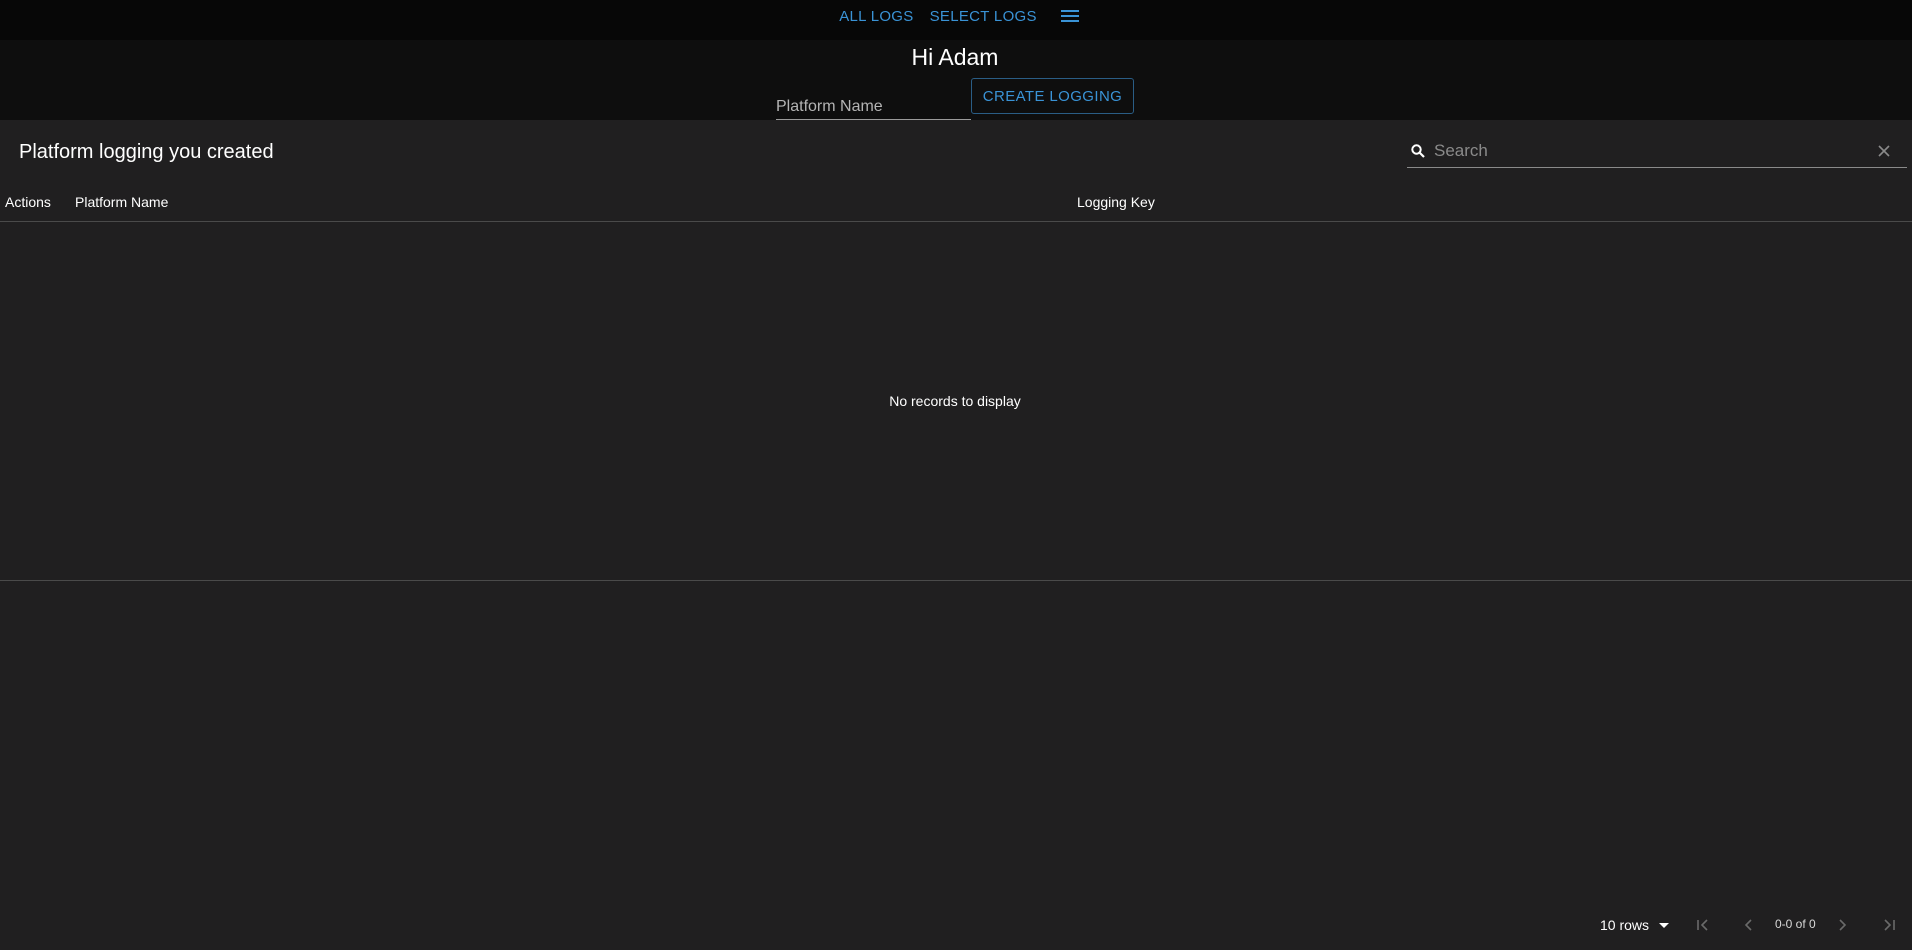 The height and width of the screenshot is (950, 1912). Describe the element at coordinates (1842, 925) in the screenshot. I see `next-page-icon` at that location.